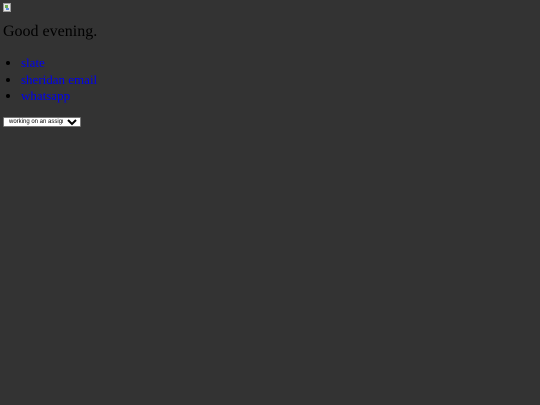  I want to click on broken-image-icon, so click(7, 7).